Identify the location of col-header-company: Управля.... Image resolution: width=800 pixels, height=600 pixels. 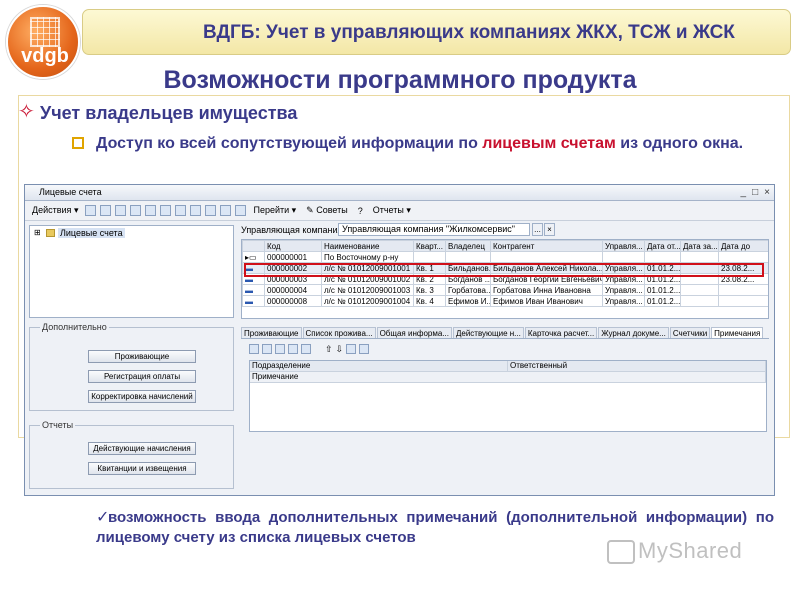
(623, 246).